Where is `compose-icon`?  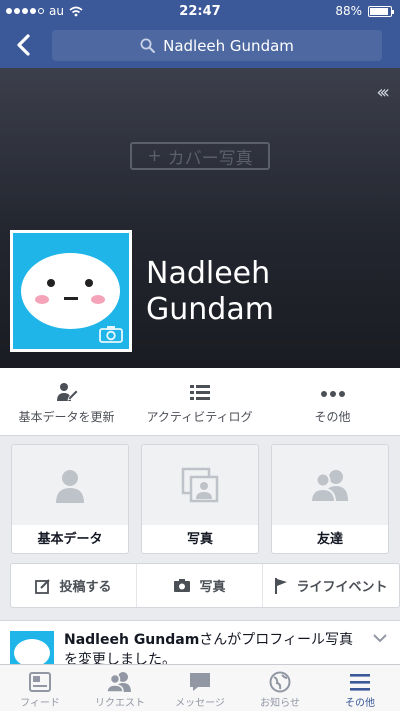
compose-icon is located at coordinates (43, 586).